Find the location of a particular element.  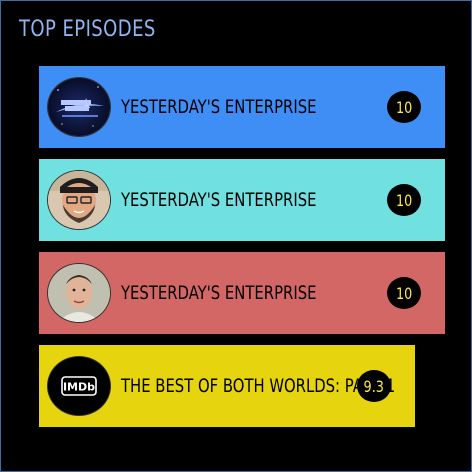

episode-title: THE BEST OF BOTH WORLDS: PART 1 is located at coordinates (258, 386).